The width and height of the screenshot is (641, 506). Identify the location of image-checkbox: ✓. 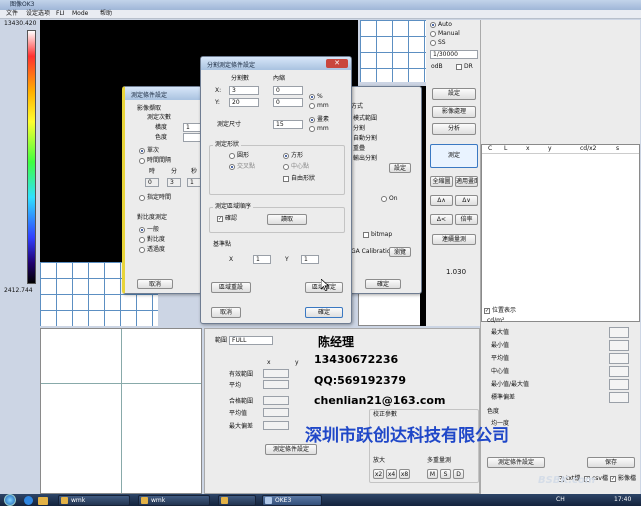
(613, 479).